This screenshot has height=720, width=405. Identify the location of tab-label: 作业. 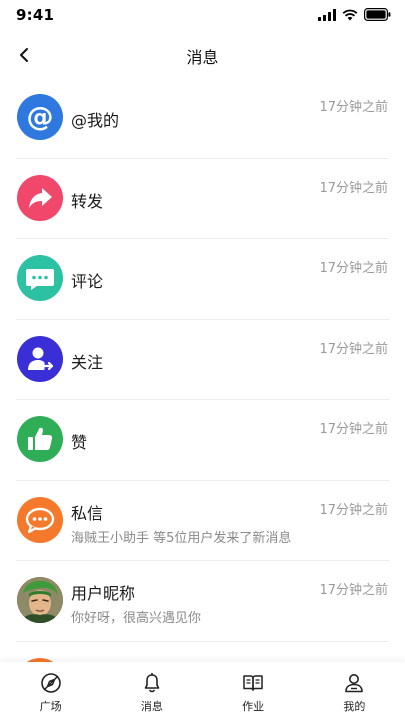
(253, 706).